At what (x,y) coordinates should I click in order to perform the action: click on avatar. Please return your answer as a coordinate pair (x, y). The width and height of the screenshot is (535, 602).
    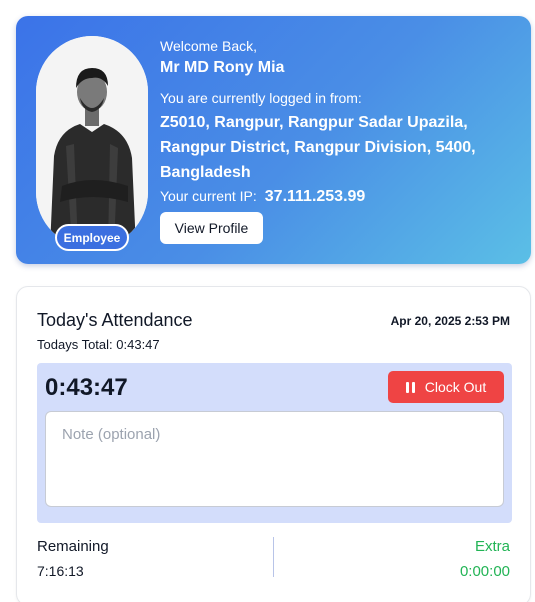
    Looking at the image, I should click on (92, 142).